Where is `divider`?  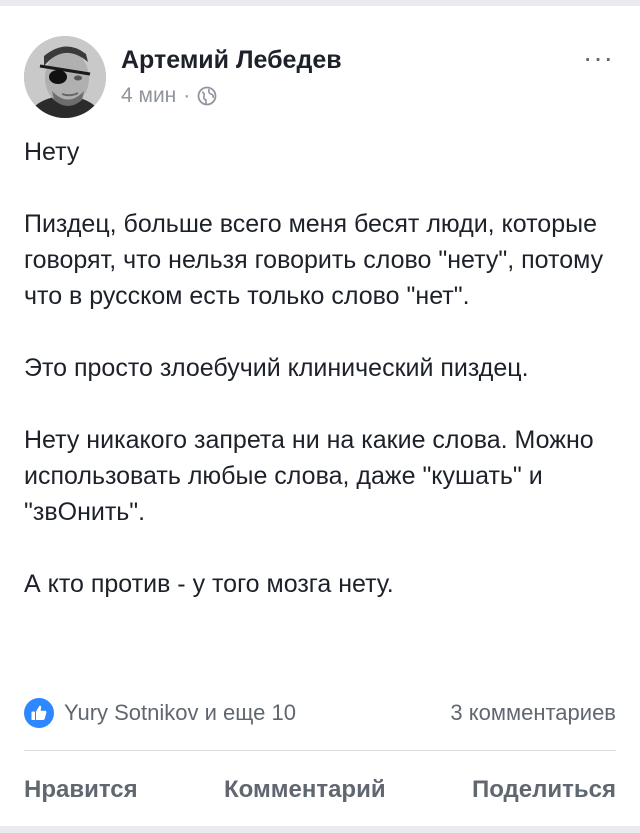
divider is located at coordinates (320, 750).